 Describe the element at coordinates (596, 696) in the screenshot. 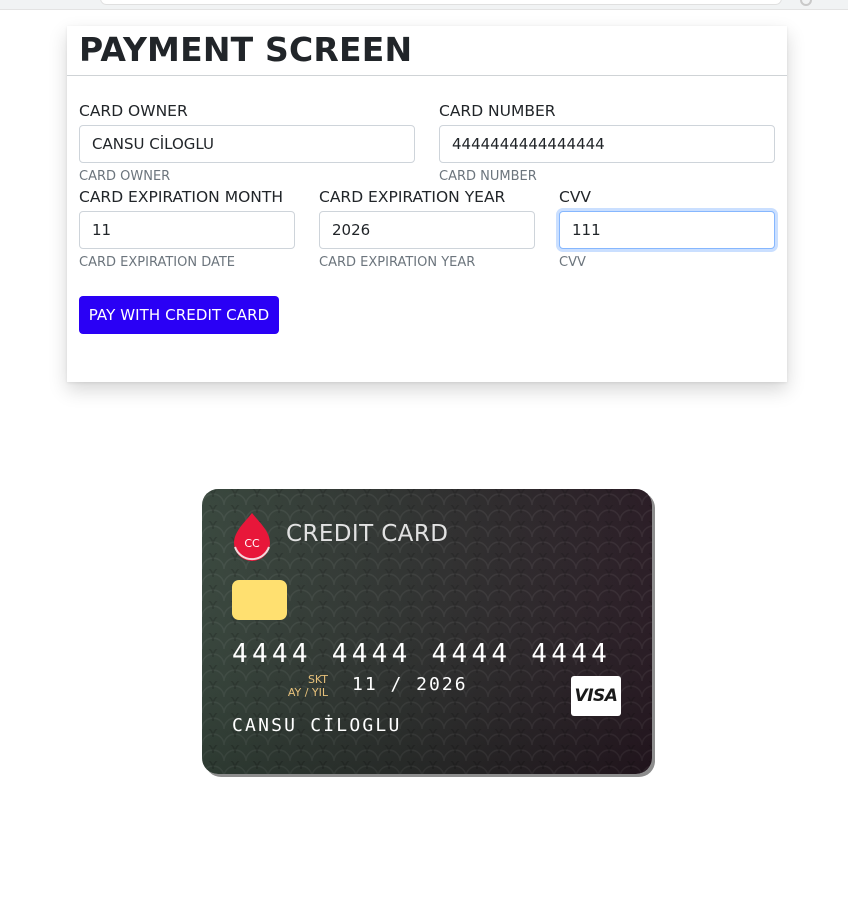

I see `visa-logo-icon: VISA` at that location.